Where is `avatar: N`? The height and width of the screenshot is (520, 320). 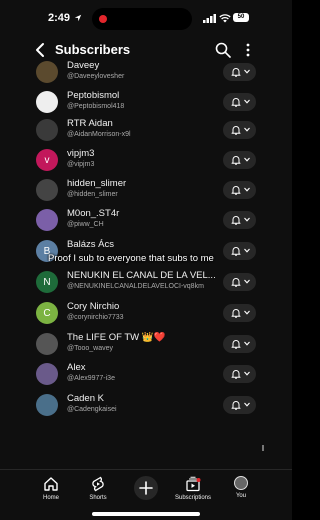 avatar: N is located at coordinates (47, 282).